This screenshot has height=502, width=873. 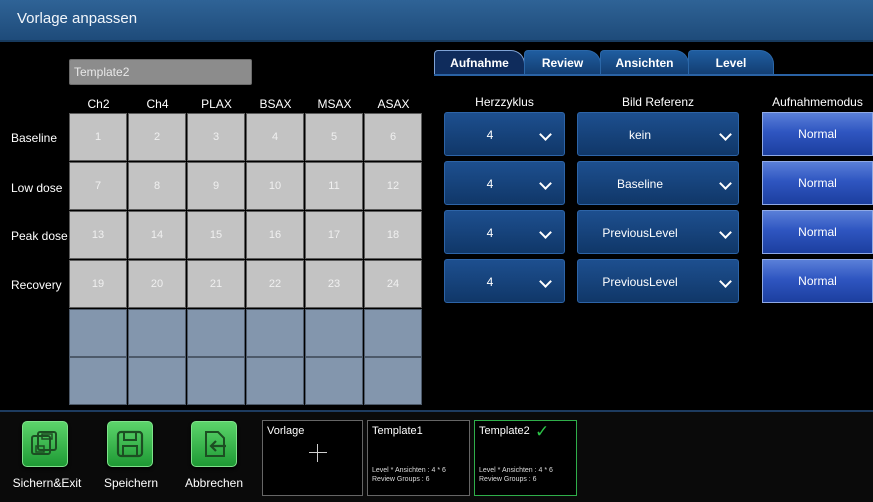 What do you see at coordinates (275, 284) in the screenshot?
I see `grid-cell: 22` at bounding box center [275, 284].